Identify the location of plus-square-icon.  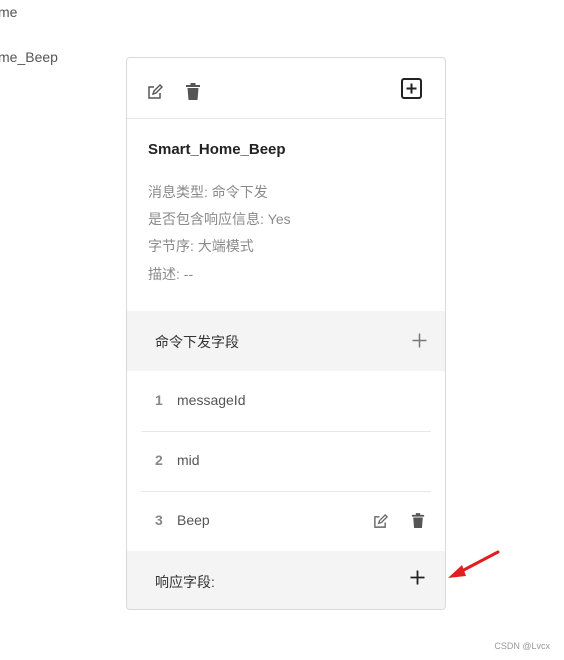
(411, 88).